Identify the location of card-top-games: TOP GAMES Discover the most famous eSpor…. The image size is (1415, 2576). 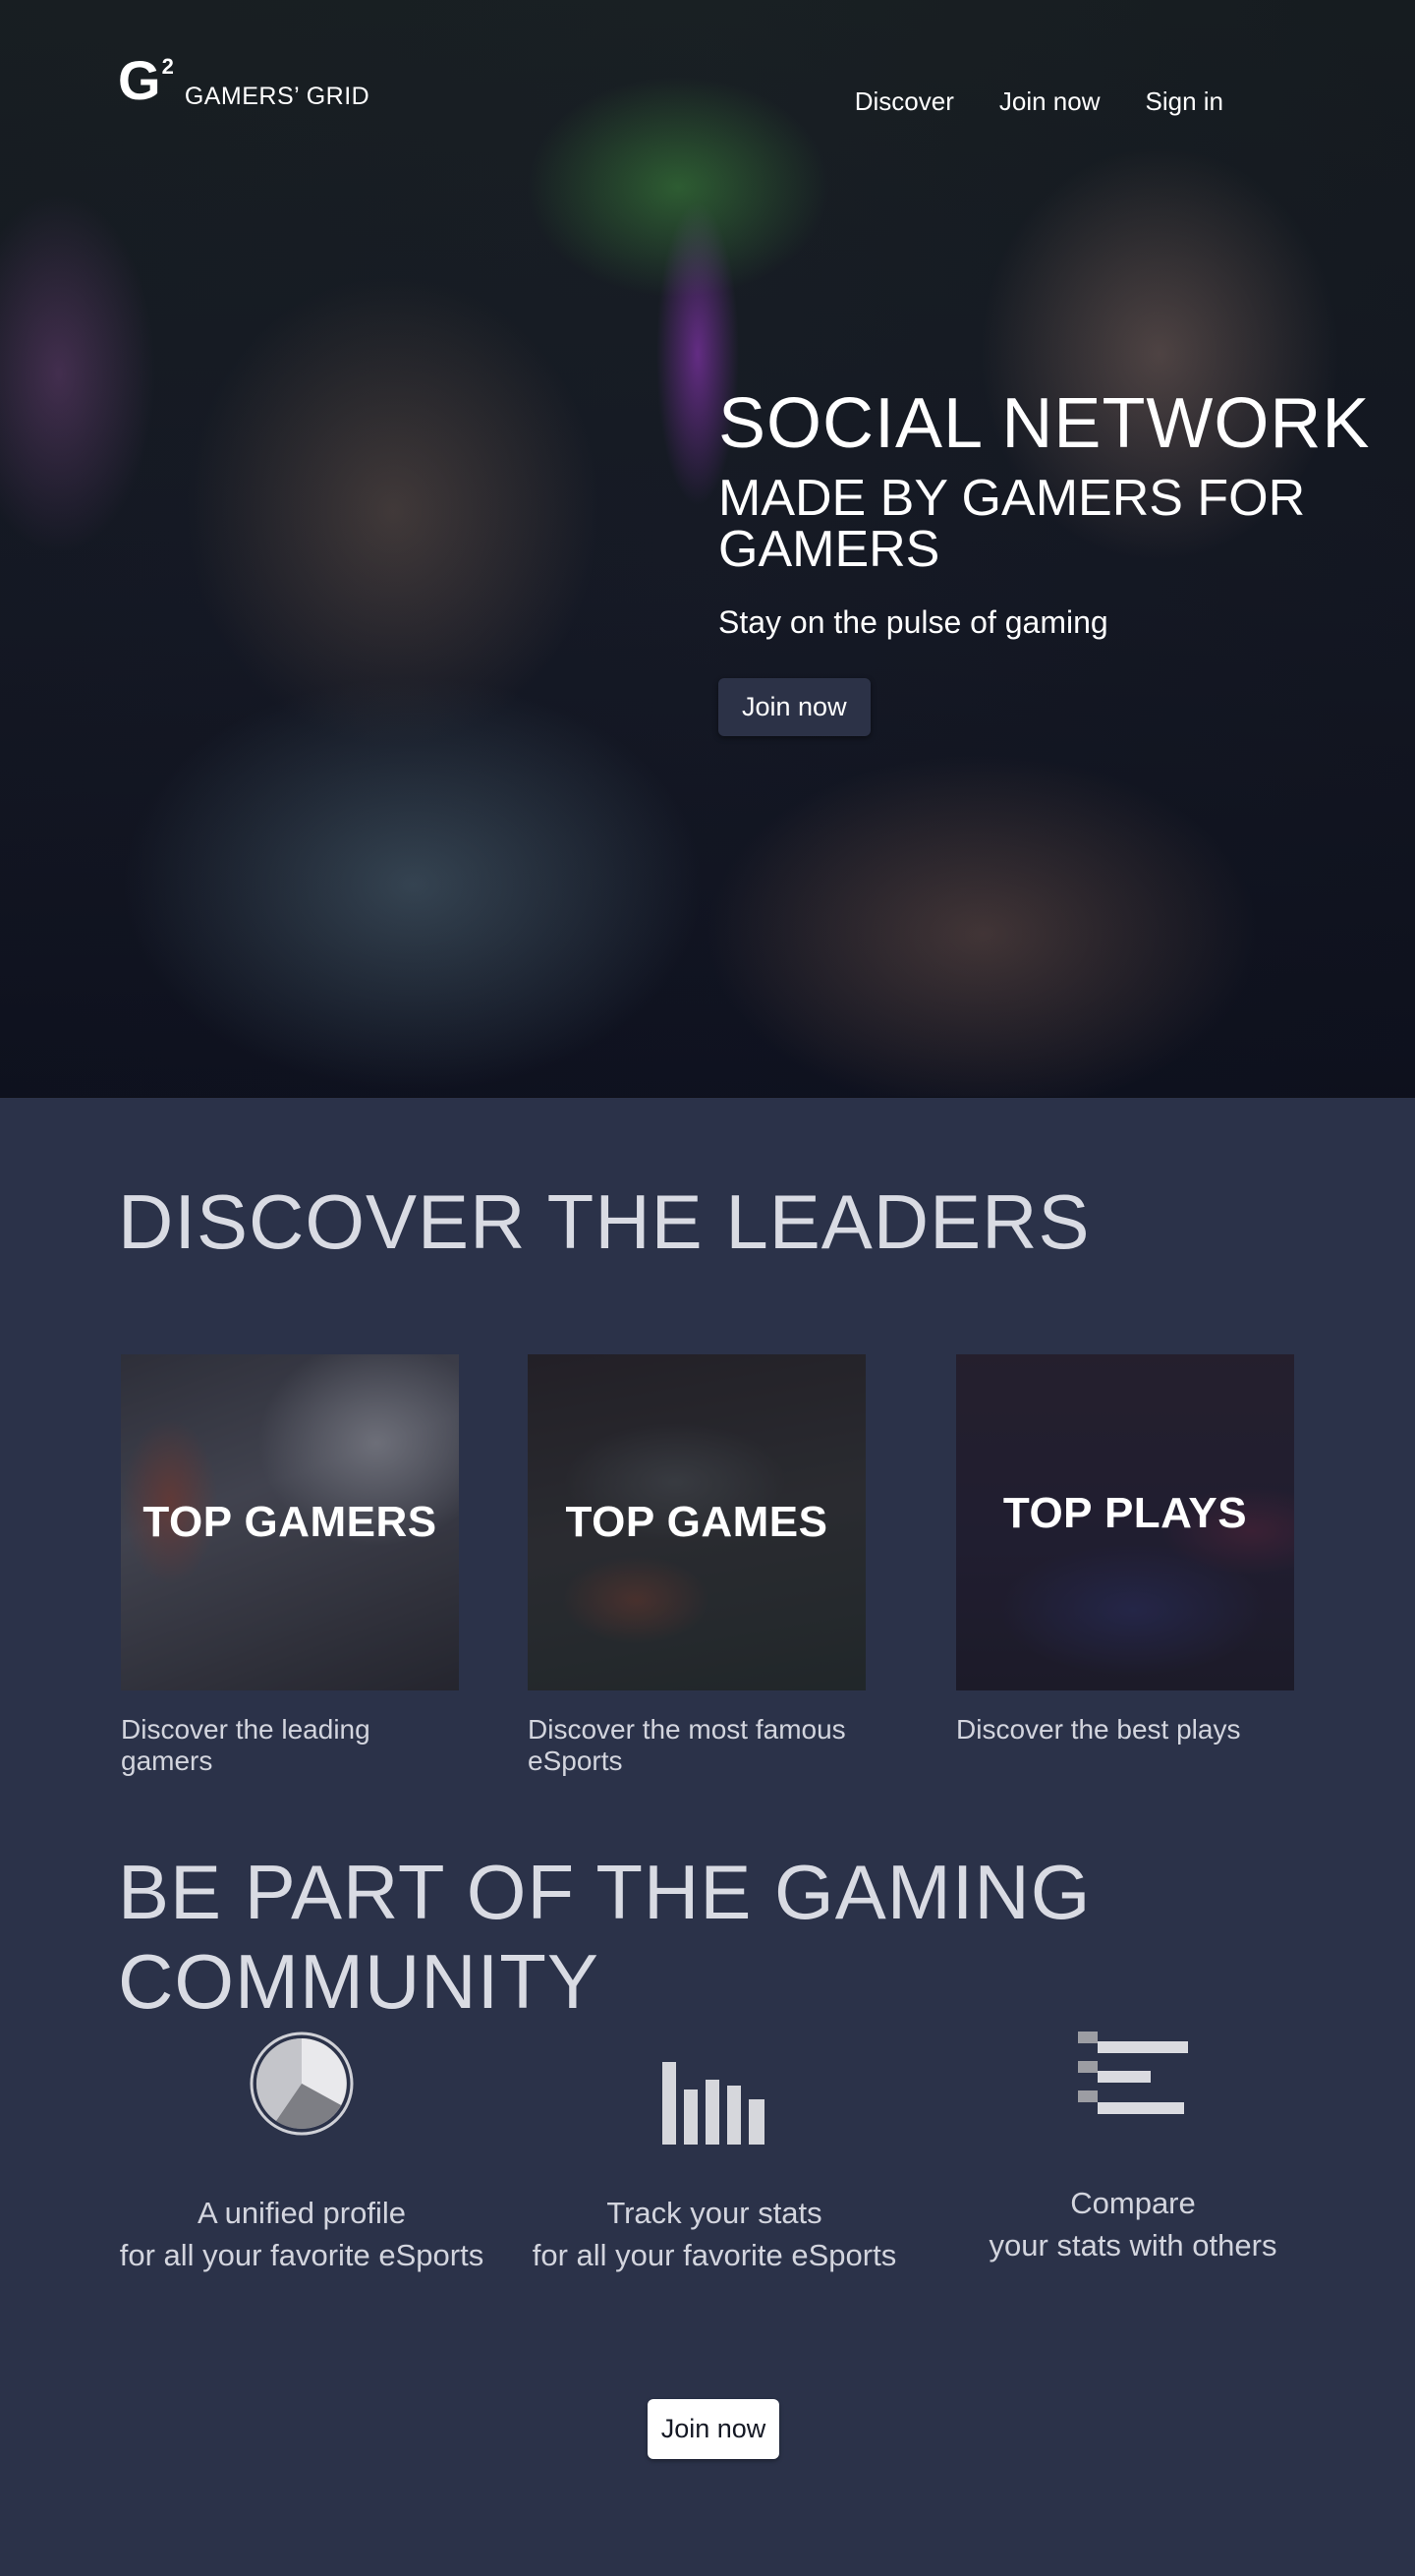
(697, 1565).